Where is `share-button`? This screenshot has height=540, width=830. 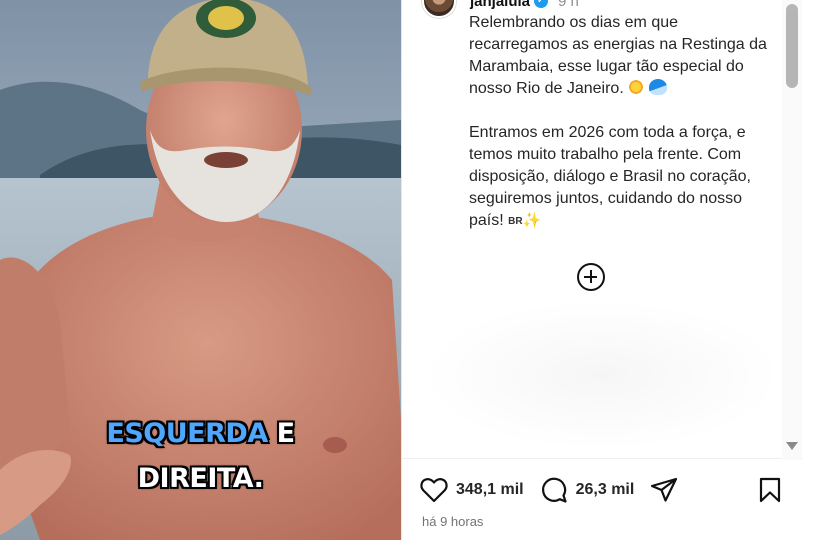
share-button is located at coordinates (664, 490).